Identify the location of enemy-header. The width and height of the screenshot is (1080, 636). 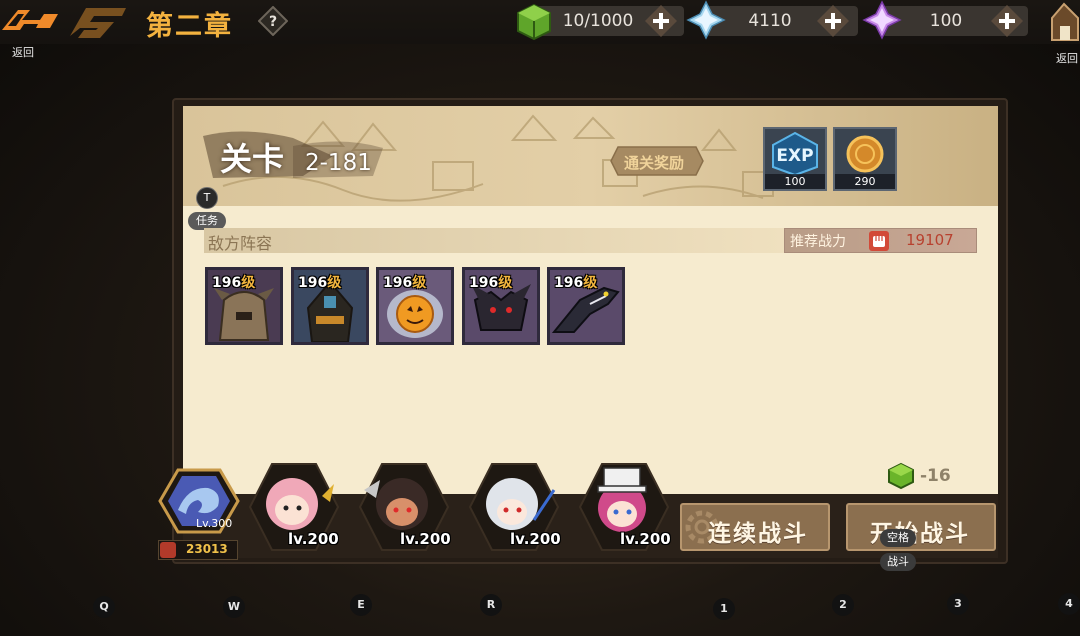
(494, 240).